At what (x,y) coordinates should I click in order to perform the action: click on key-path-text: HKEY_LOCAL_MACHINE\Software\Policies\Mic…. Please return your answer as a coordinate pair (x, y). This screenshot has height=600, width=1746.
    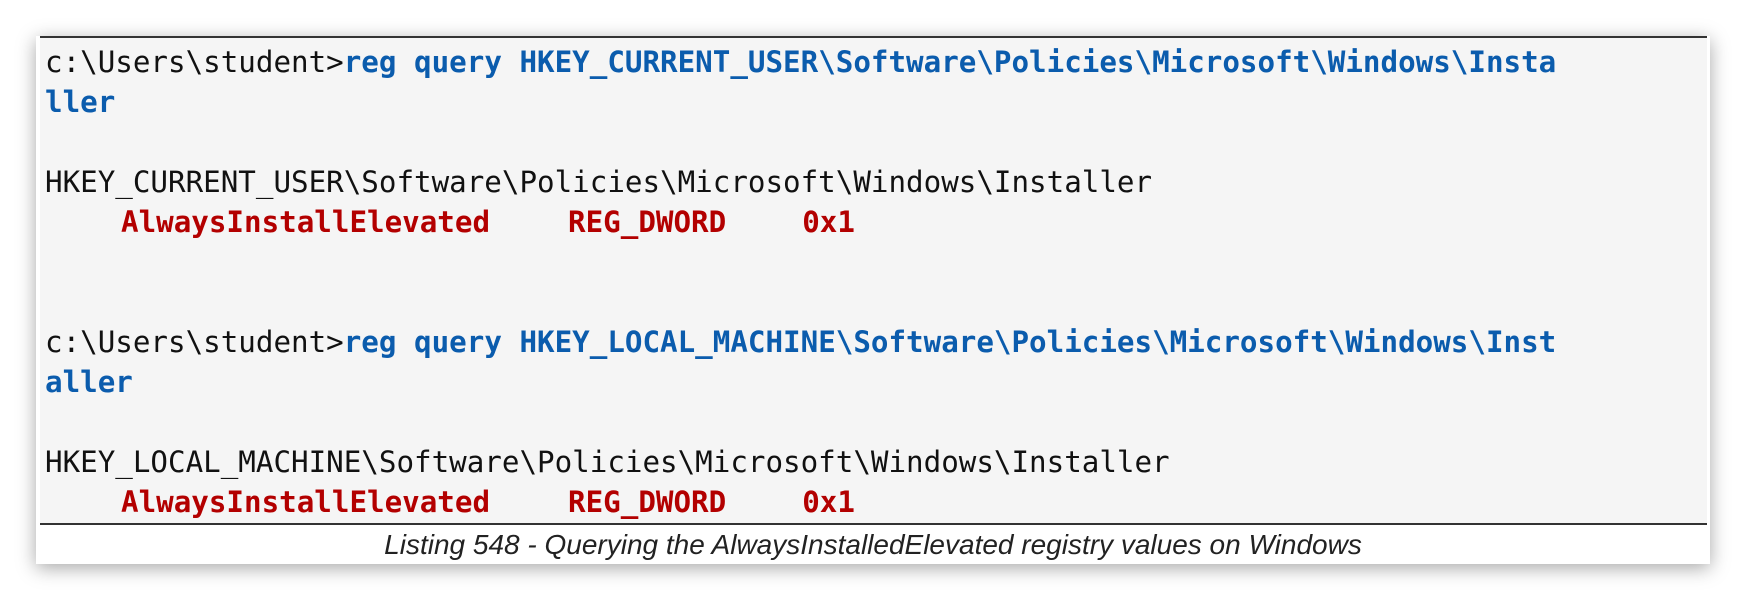
    Looking at the image, I should click on (607, 462).